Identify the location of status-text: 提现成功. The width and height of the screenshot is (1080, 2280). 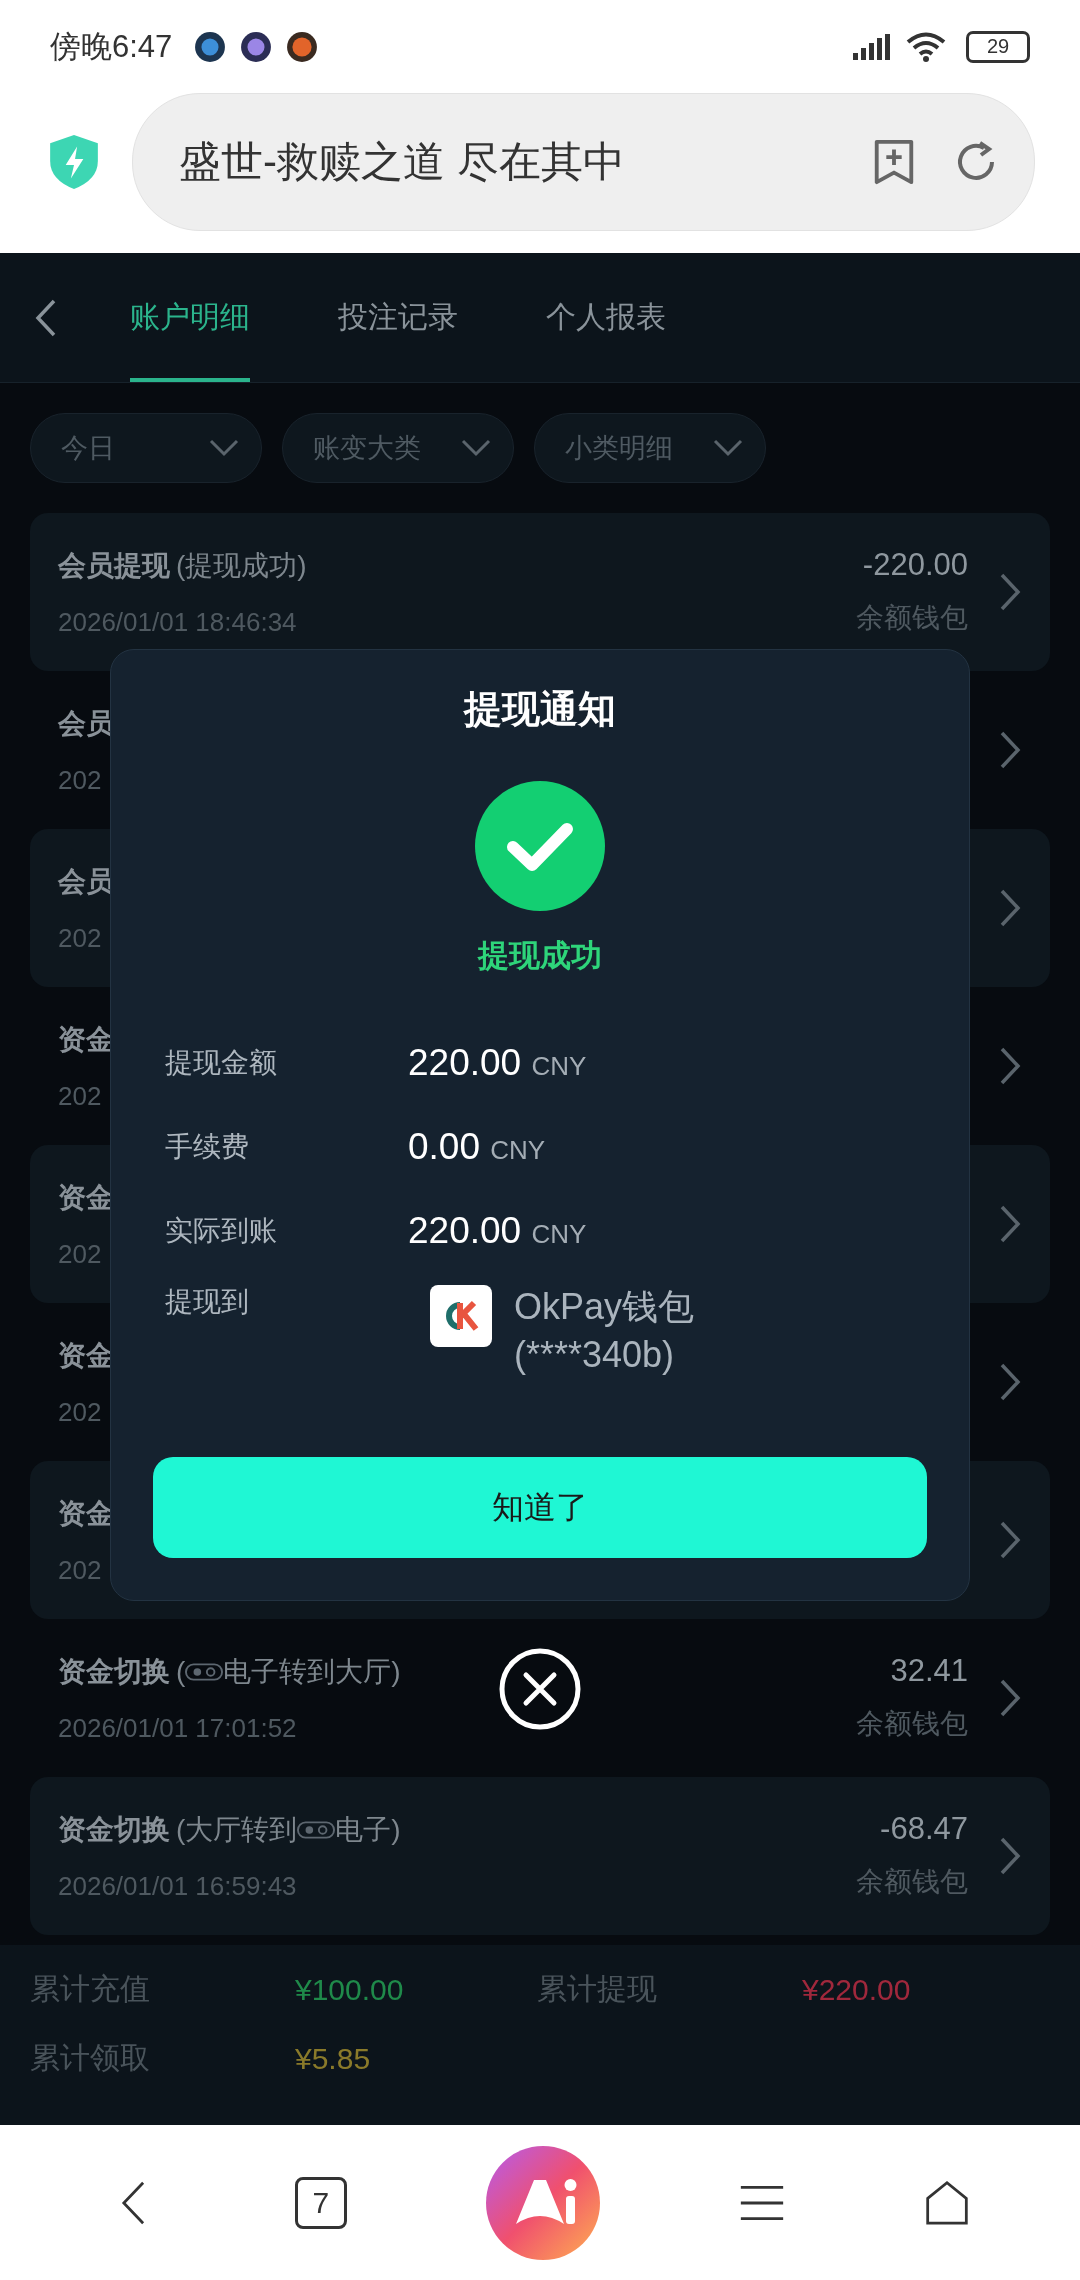
(540, 956).